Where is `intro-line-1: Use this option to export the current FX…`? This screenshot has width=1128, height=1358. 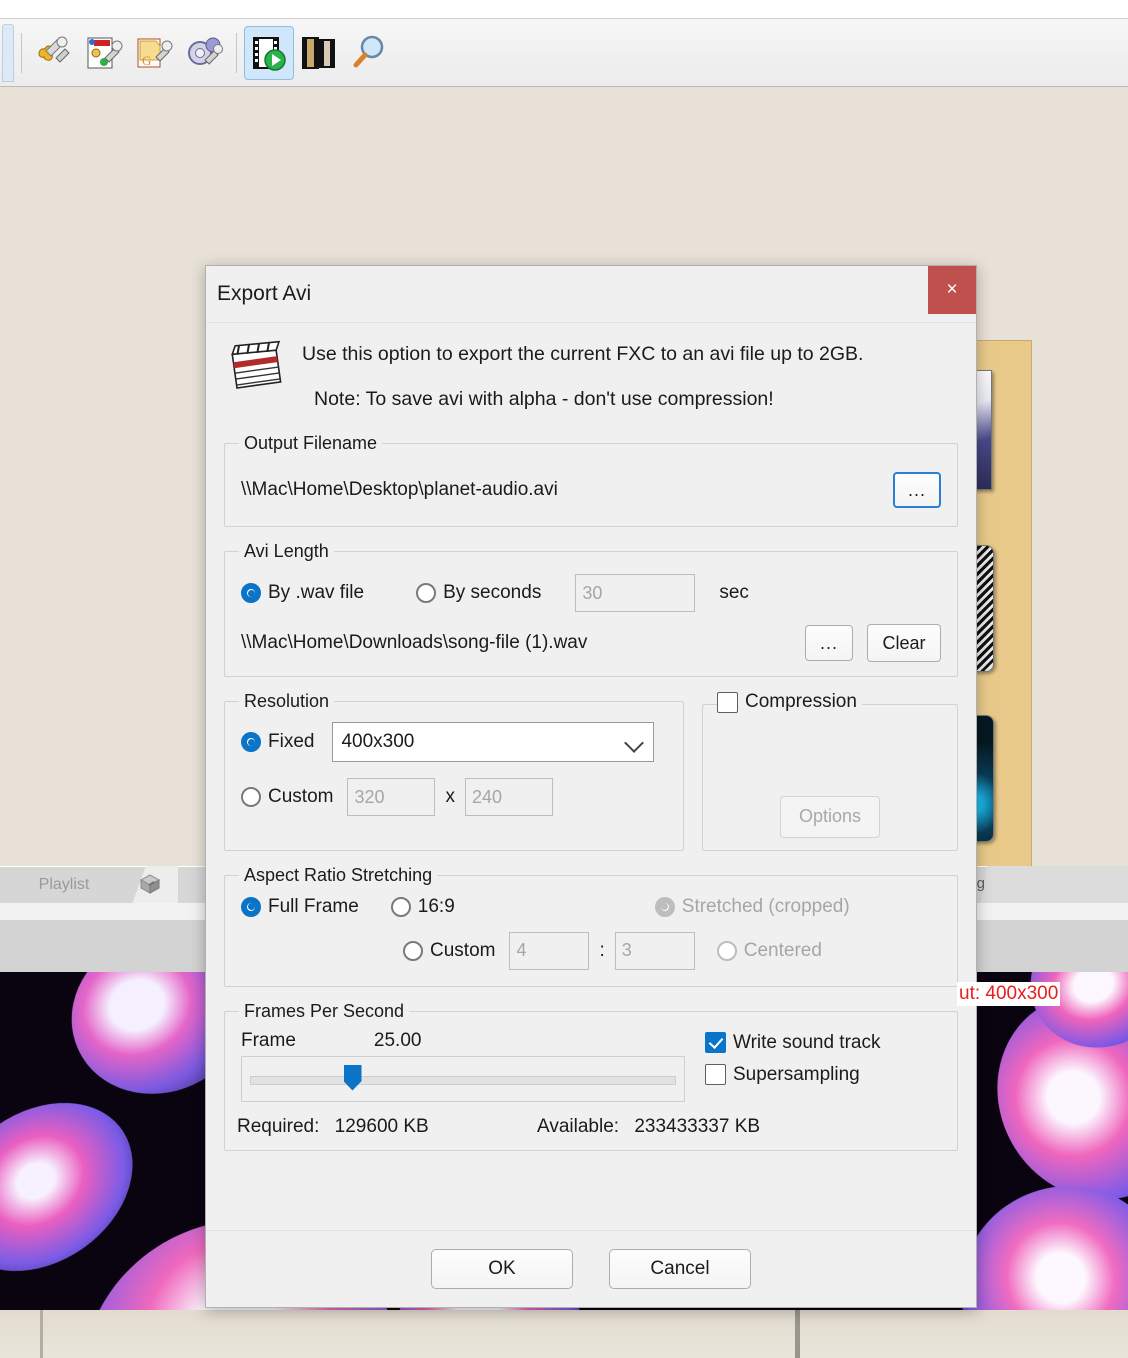 intro-line-1: Use this option to export the current FX… is located at coordinates (583, 354).